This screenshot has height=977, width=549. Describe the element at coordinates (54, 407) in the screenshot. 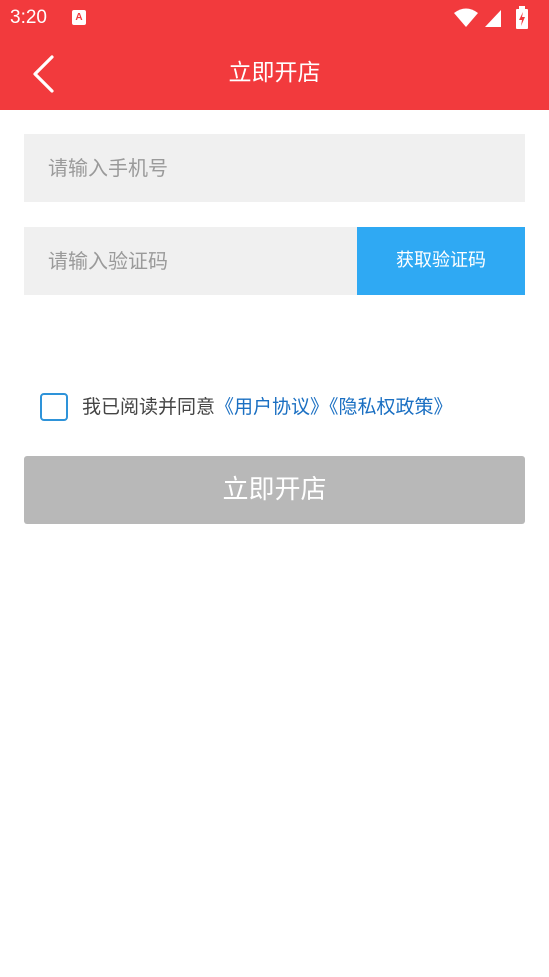

I see `agreement-checkbox` at that location.